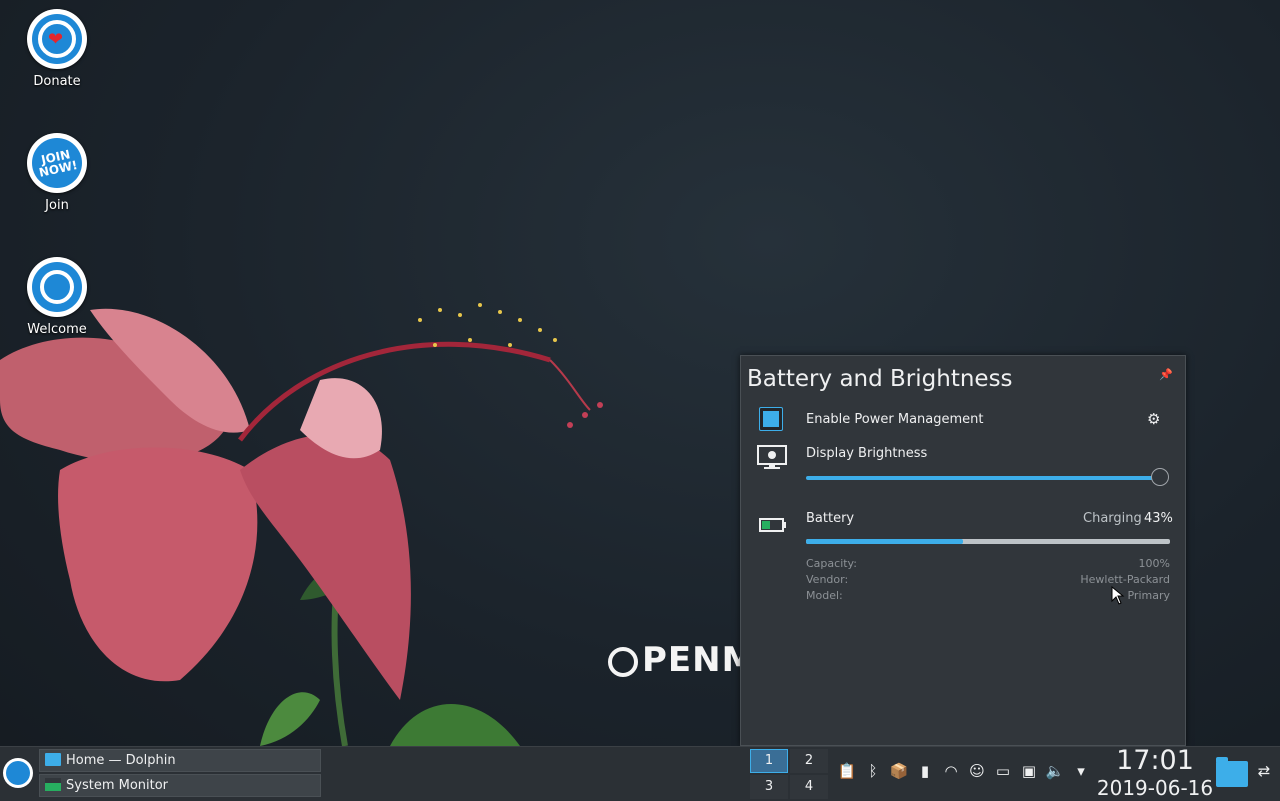  What do you see at coordinates (1125, 579) in the screenshot?
I see `vendor-value: Hewlett-Packard` at bounding box center [1125, 579].